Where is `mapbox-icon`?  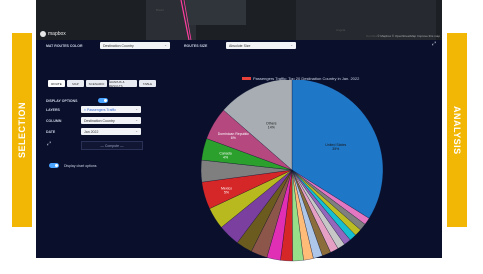 mapbox-icon is located at coordinates (43, 34).